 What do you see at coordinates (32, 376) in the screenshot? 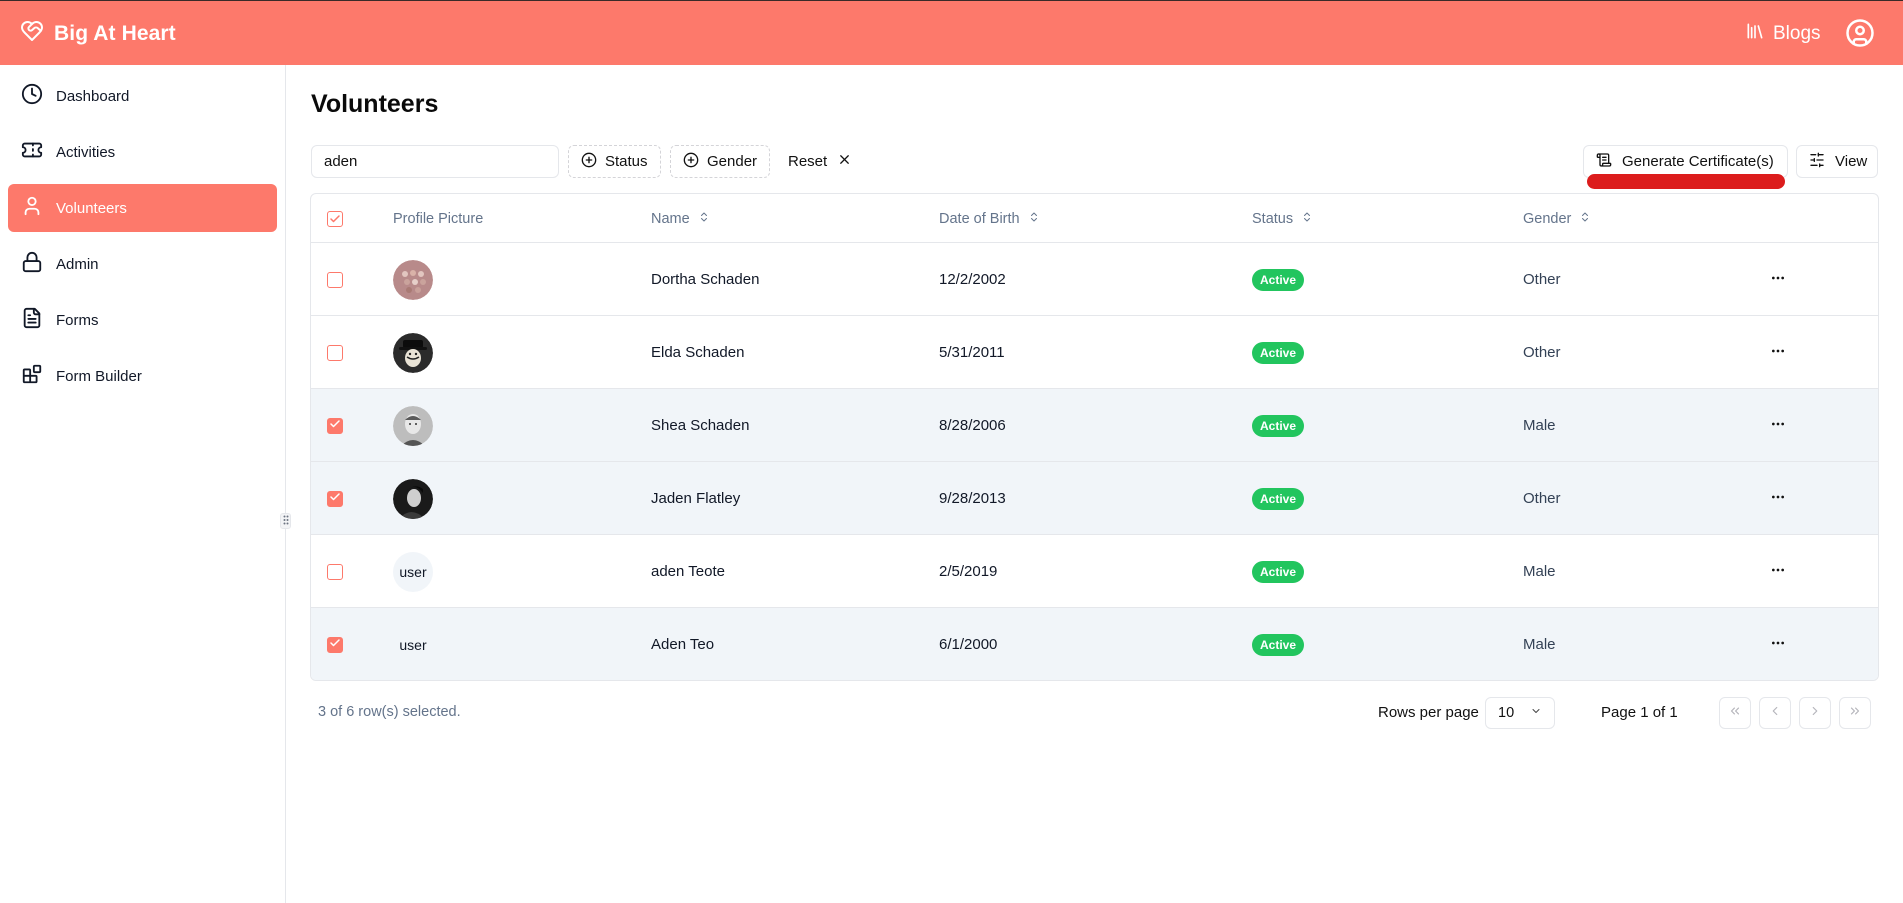
I see `blocks-icon` at bounding box center [32, 376].